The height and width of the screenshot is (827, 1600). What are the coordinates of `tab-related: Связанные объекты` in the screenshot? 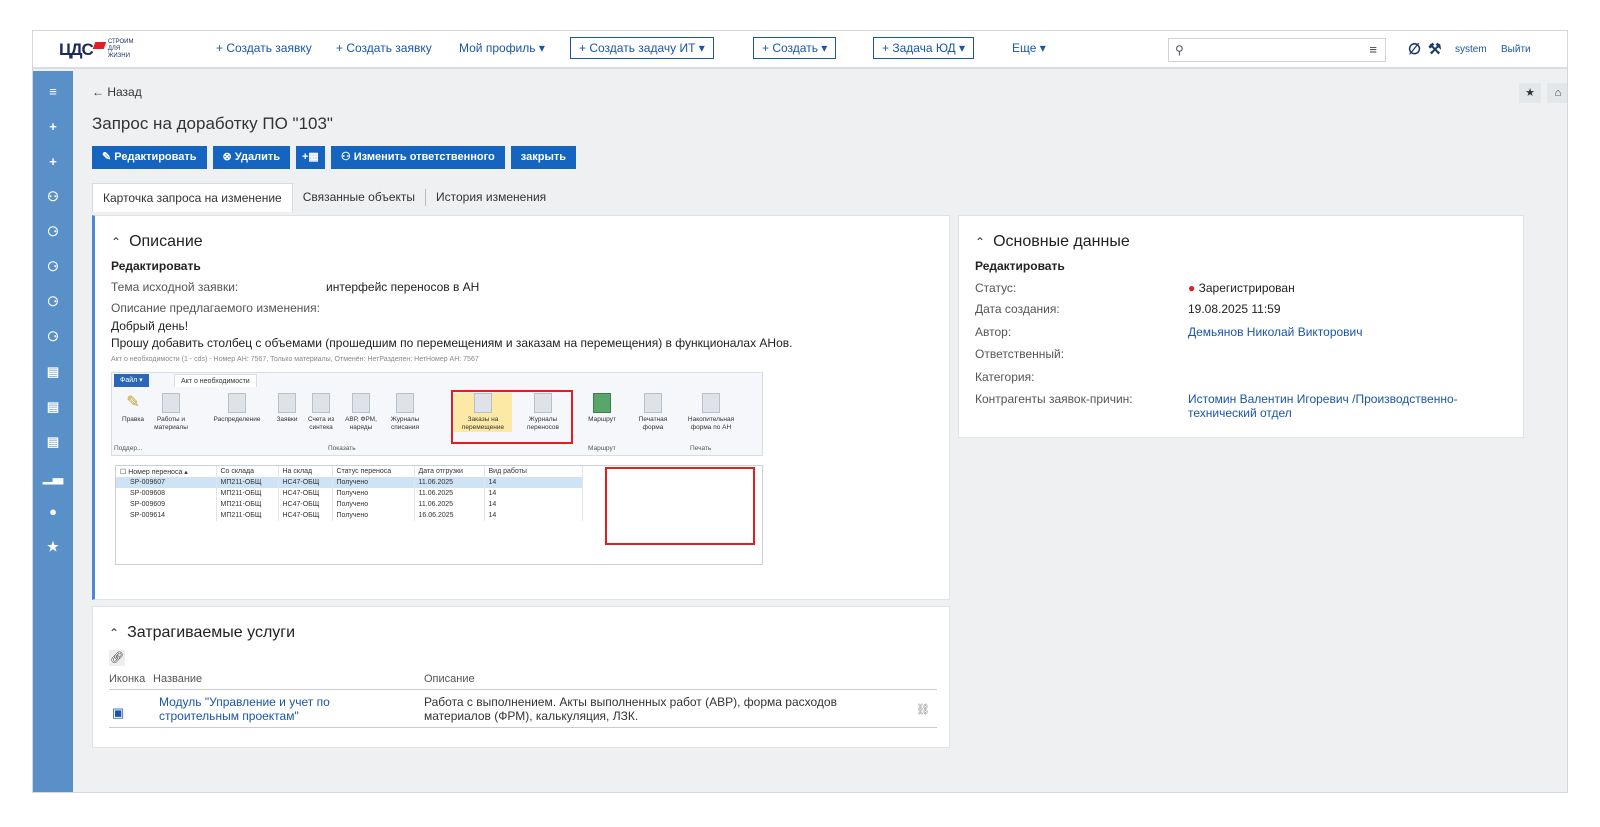 It's located at (359, 197).